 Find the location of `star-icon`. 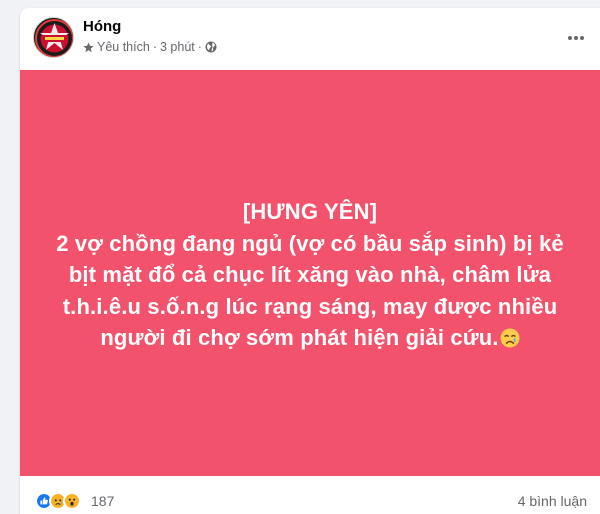

star-icon is located at coordinates (88, 47).